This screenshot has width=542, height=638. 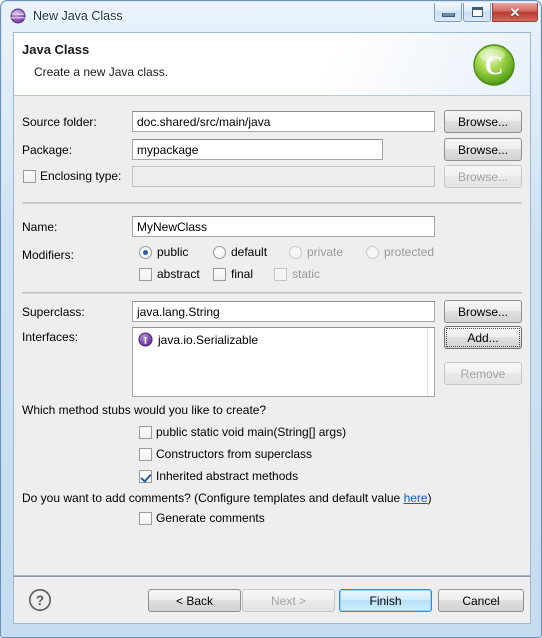 I want to click on modifier-label-final: final, so click(x=242, y=274).